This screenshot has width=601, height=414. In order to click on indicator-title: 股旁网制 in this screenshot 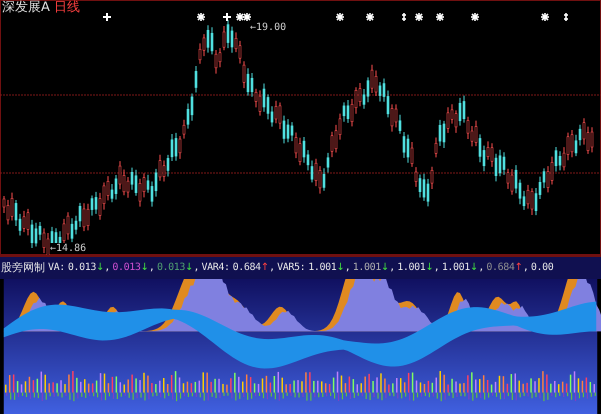, I will do `click(23, 268)`.